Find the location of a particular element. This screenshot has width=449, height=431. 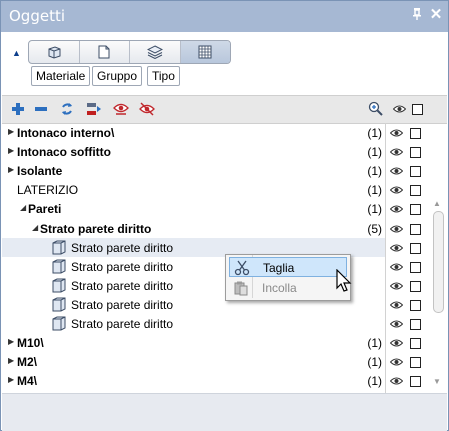

view-3d-objects-button is located at coordinates (54, 52).